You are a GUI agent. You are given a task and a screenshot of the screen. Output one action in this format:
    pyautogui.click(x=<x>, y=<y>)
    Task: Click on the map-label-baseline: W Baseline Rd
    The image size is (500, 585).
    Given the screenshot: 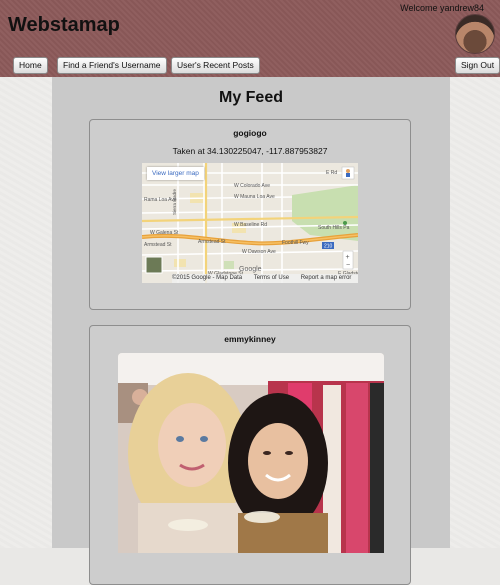 What is the action you would take?
    pyautogui.click(x=250, y=225)
    